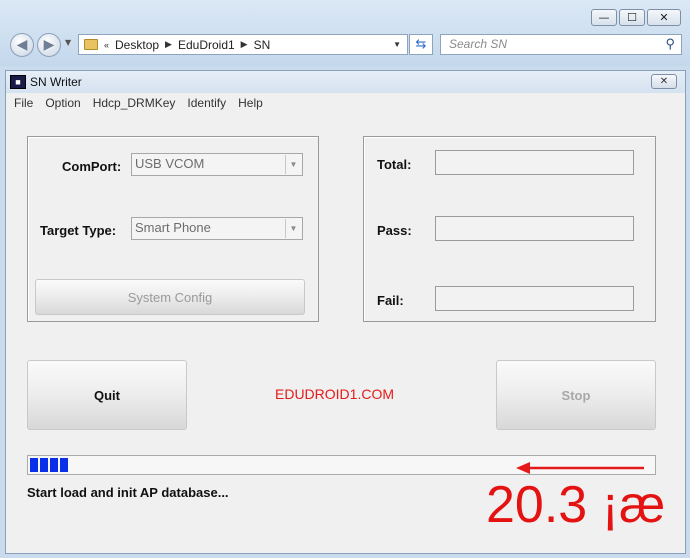 This screenshot has width=690, height=558. I want to click on watermark-text: EDUDROID1.COM, so click(335, 394).